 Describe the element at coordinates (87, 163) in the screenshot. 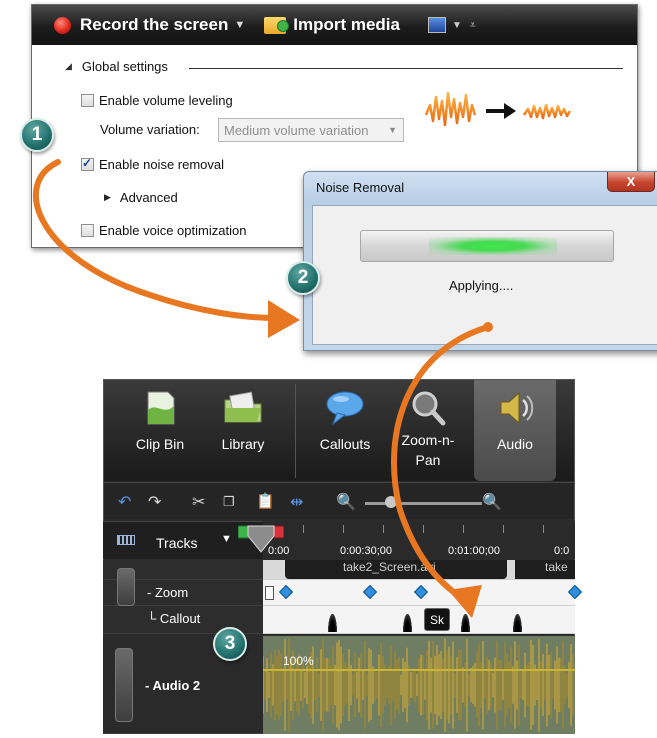

I see `noise-removal-checkbox` at that location.